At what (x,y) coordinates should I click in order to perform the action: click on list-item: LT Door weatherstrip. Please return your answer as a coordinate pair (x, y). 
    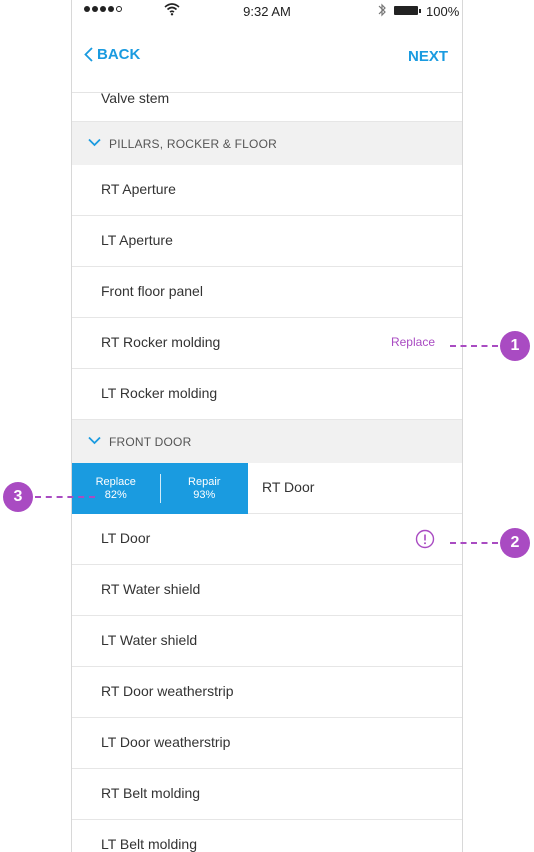
    Looking at the image, I should click on (267, 743).